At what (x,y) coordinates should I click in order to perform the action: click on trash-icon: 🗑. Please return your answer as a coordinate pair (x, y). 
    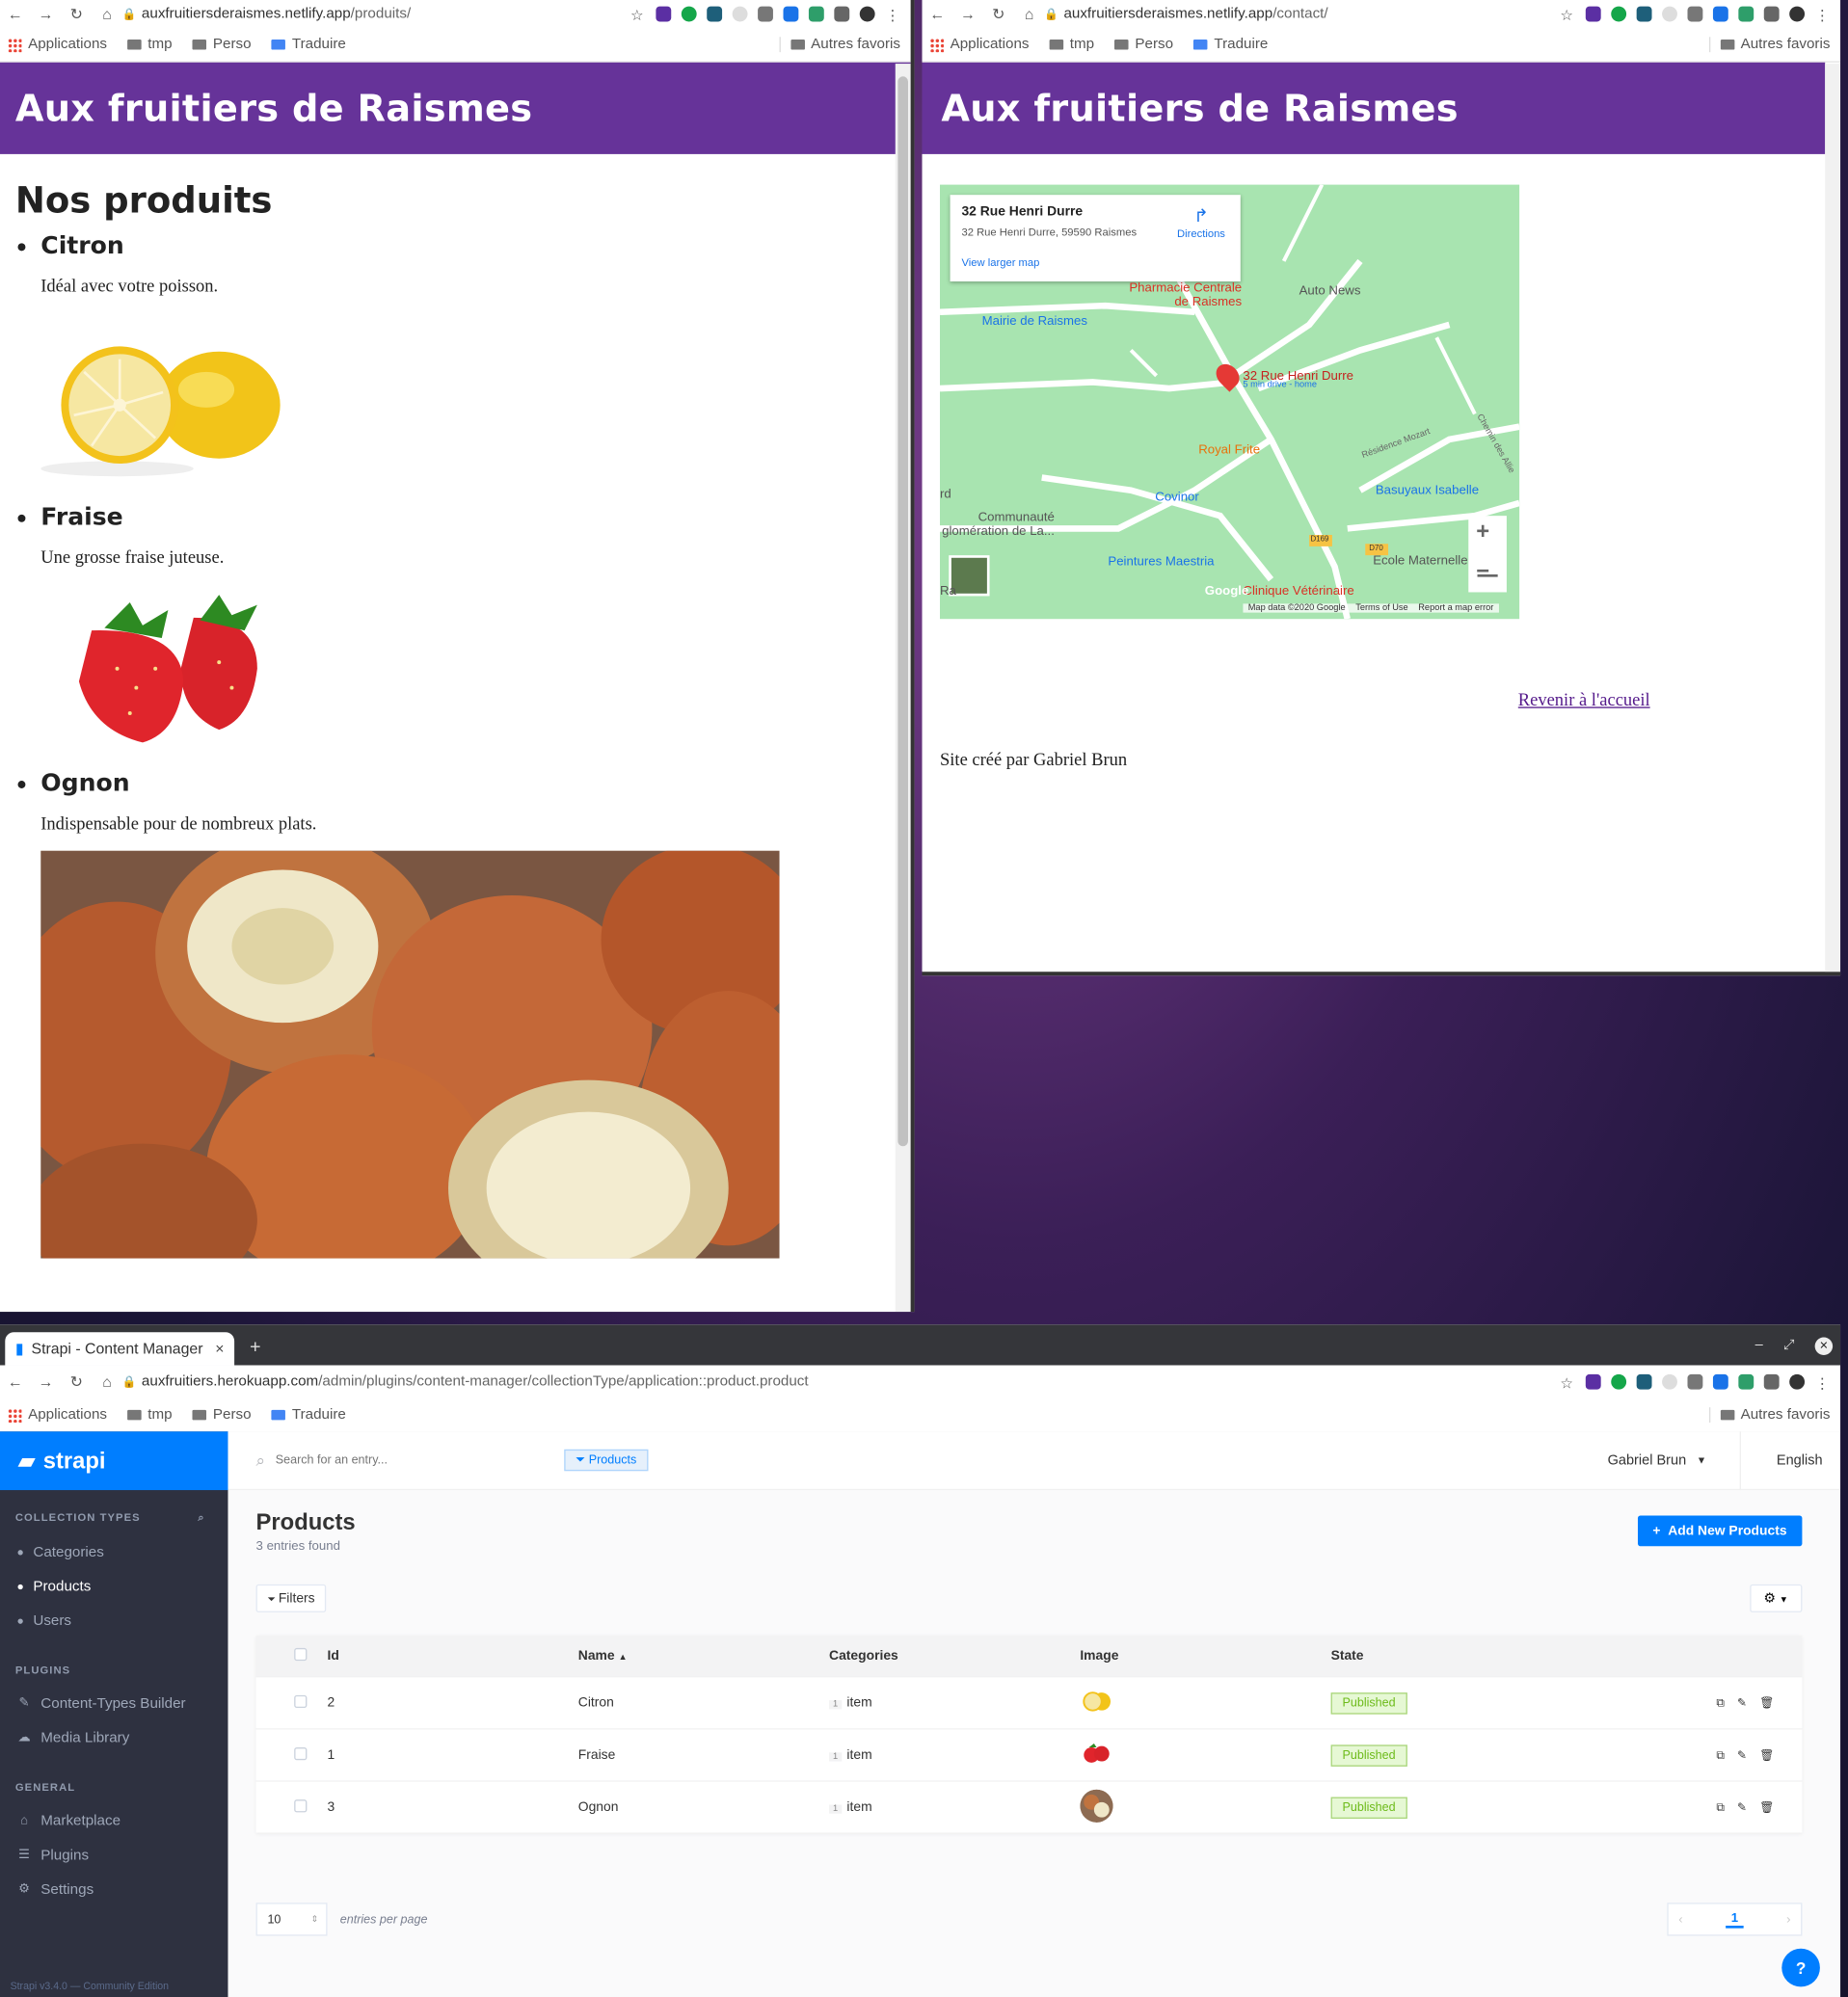
    Looking at the image, I should click on (1767, 1755).